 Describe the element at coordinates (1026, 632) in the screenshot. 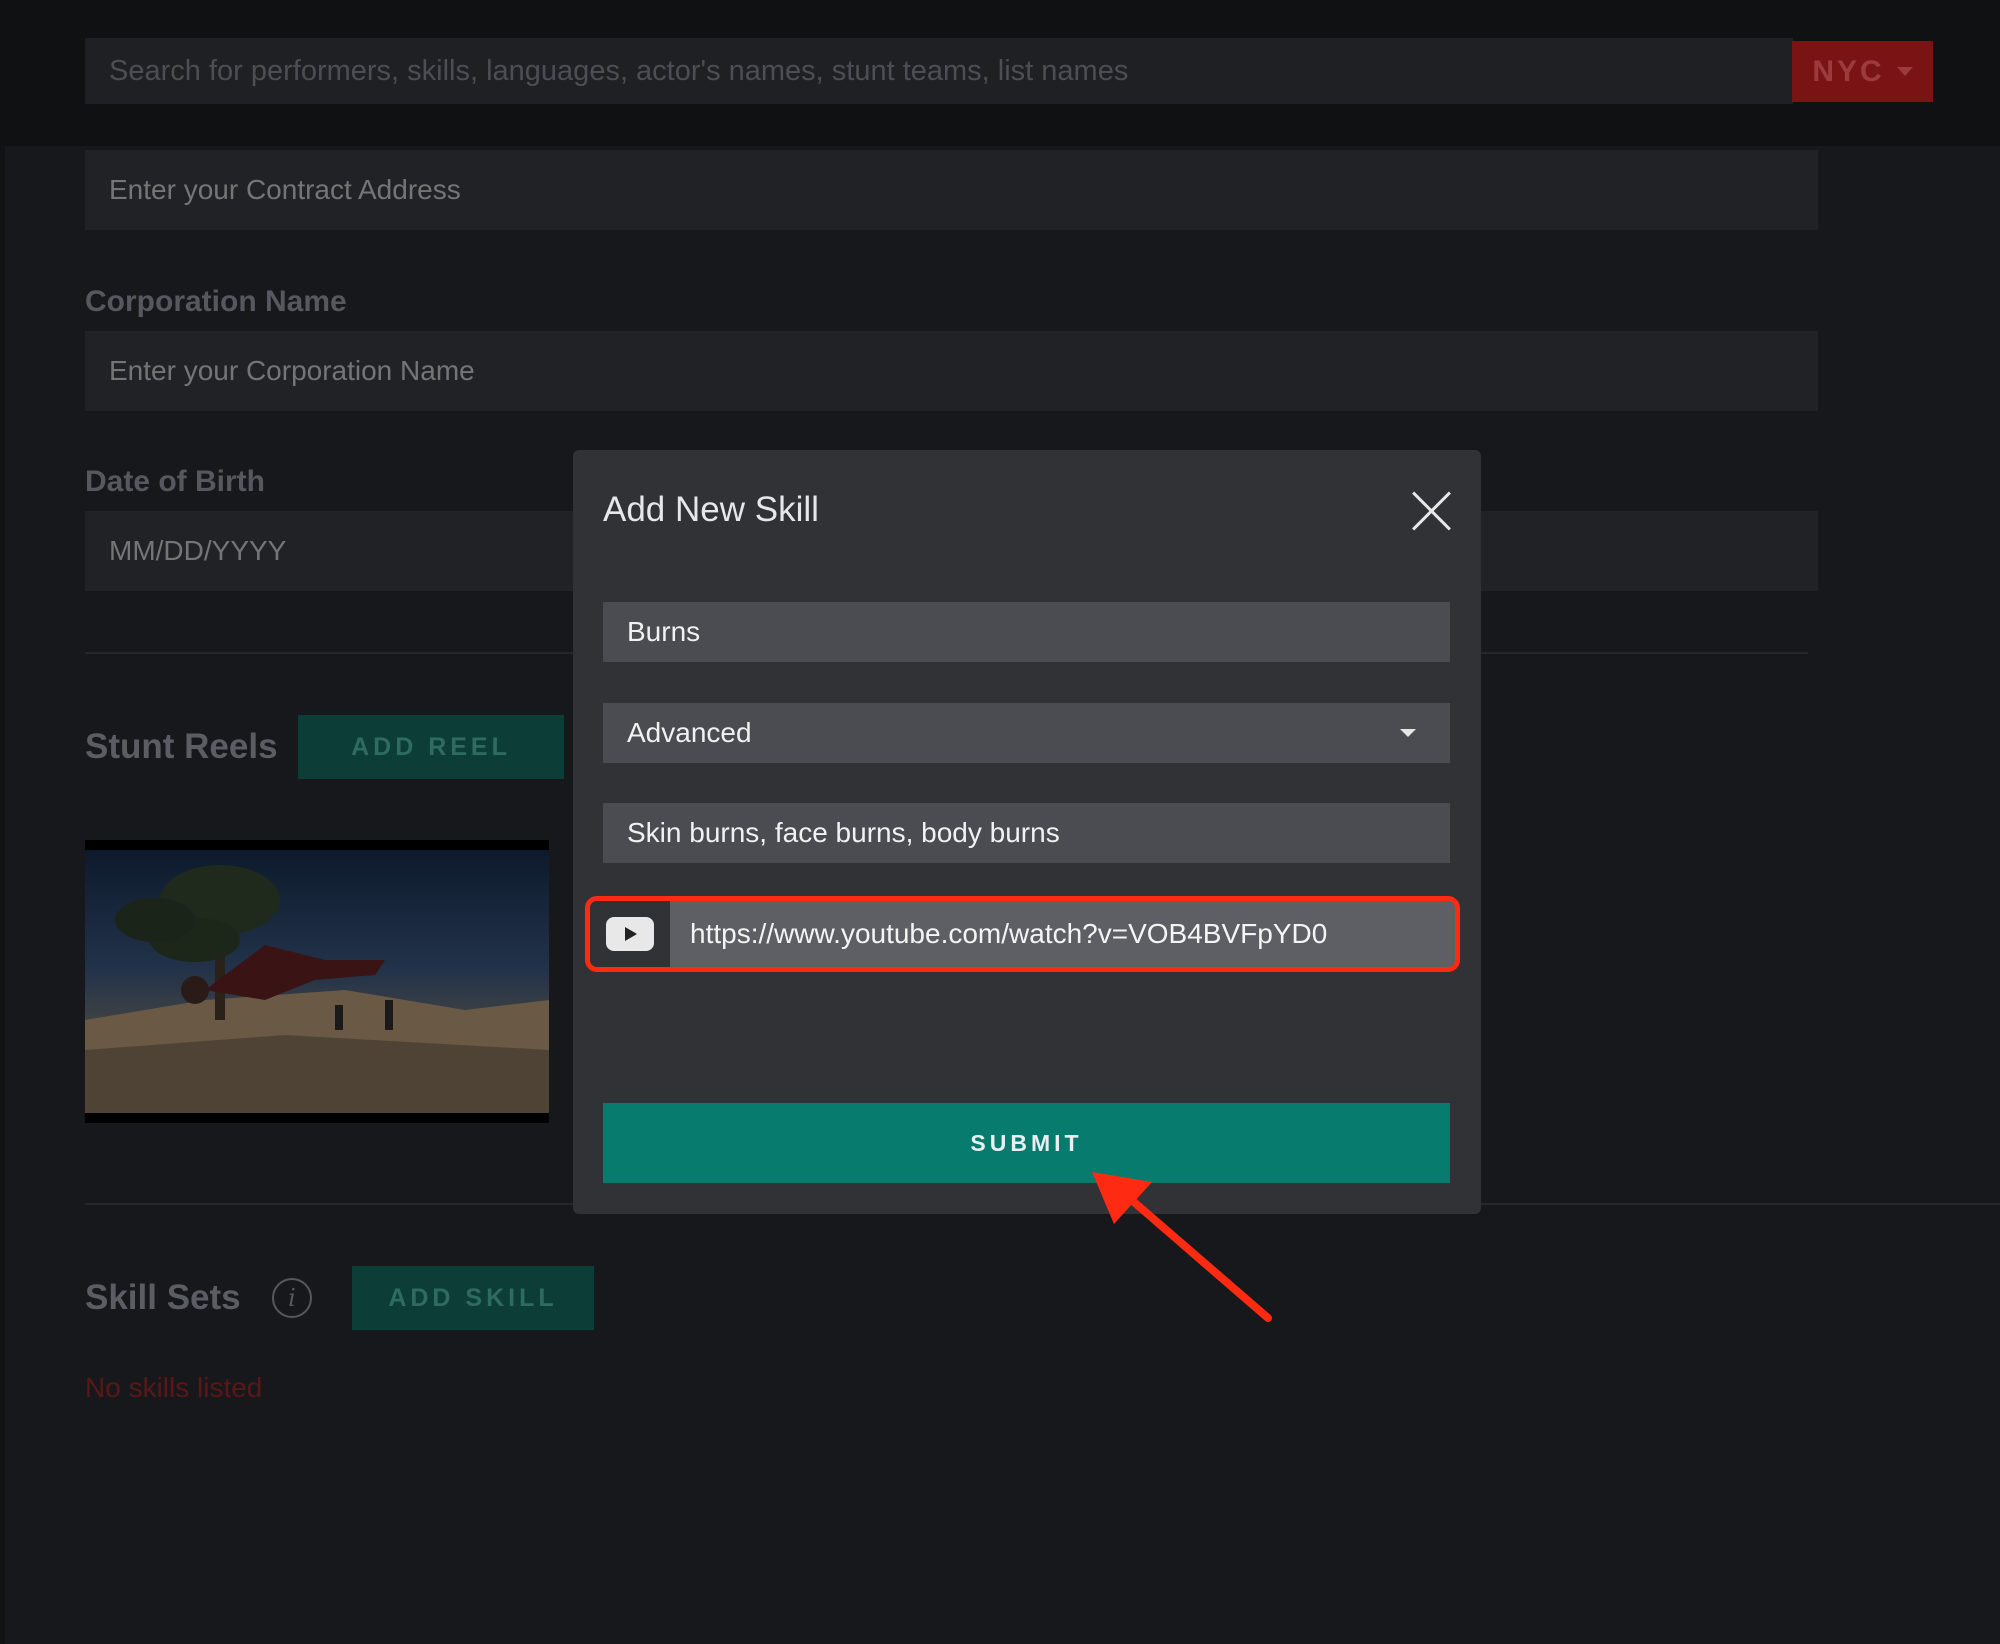

I see `skill-name-input: Burns` at that location.